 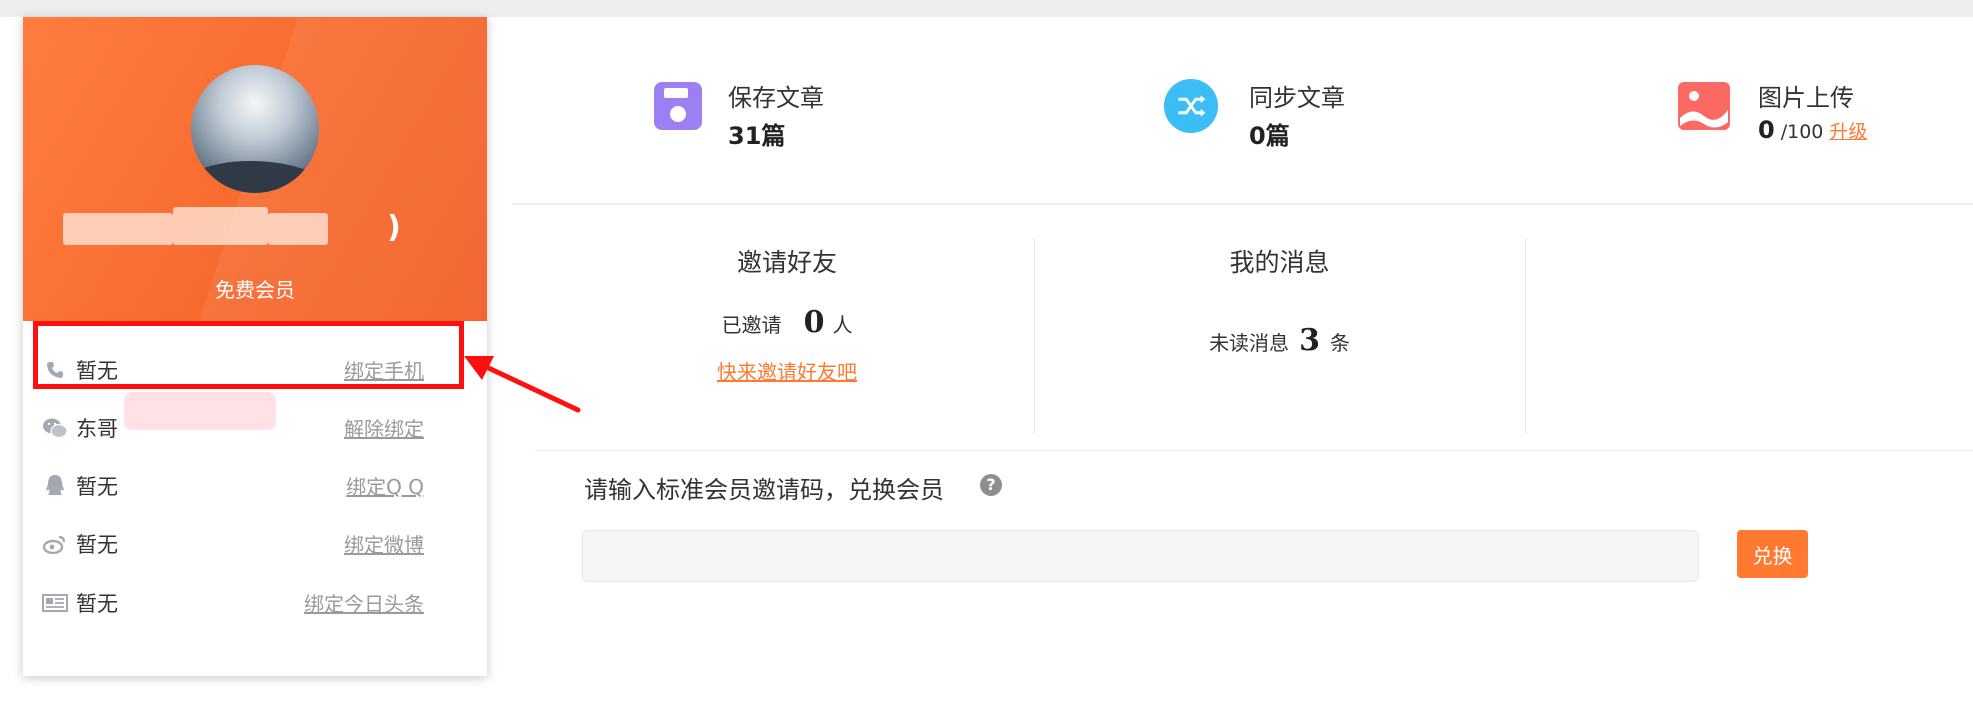 I want to click on redeem-label: 请输入标准会员邀请码，兑换会员, so click(x=764, y=490).